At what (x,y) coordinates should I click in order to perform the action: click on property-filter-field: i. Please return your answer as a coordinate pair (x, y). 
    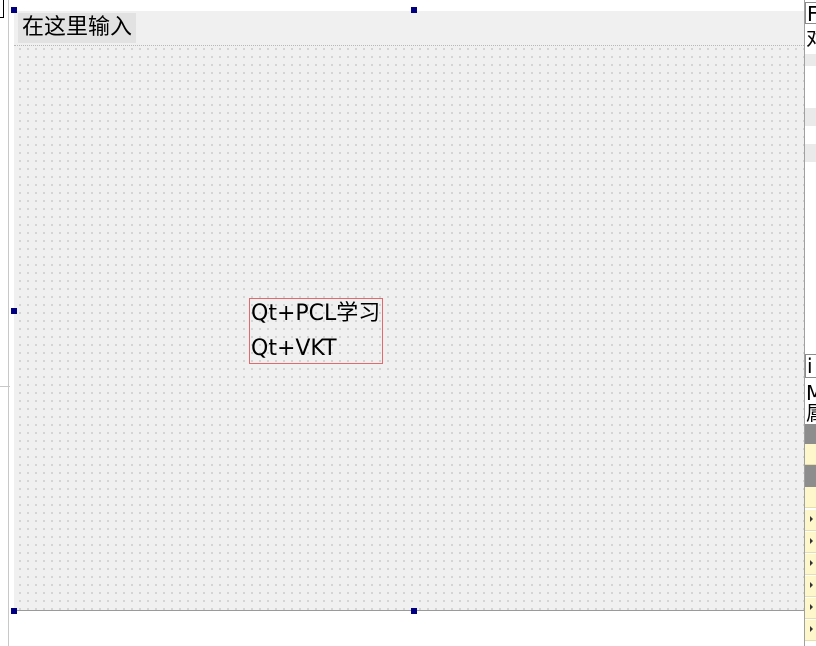
    Looking at the image, I should click on (810, 366).